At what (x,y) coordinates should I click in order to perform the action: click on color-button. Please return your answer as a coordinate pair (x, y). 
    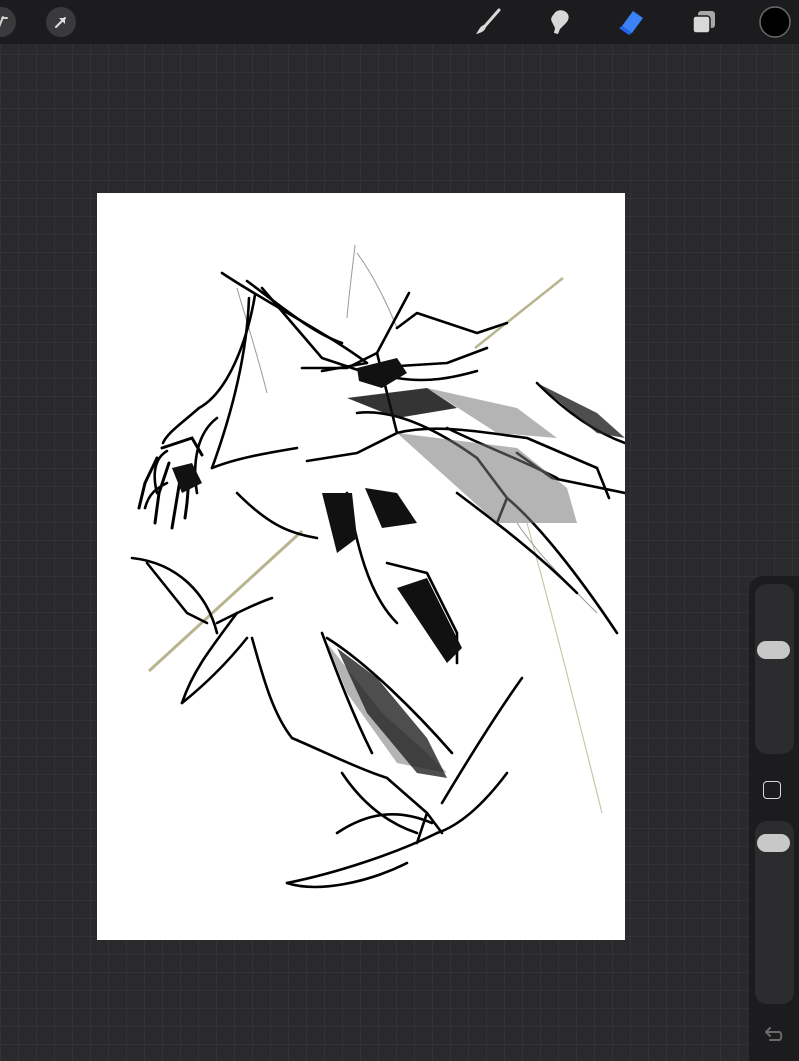
    Looking at the image, I should click on (775, 22).